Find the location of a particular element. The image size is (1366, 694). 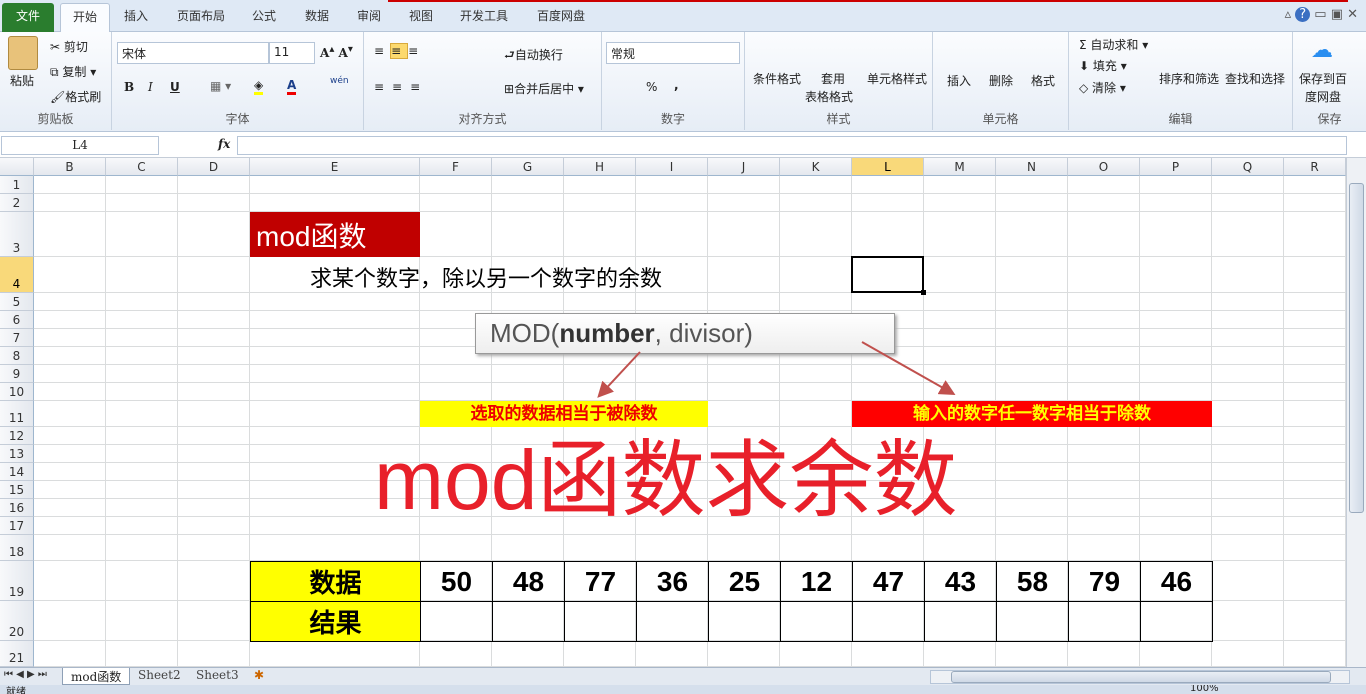

data-value-cell: 58 is located at coordinates (1032, 581).